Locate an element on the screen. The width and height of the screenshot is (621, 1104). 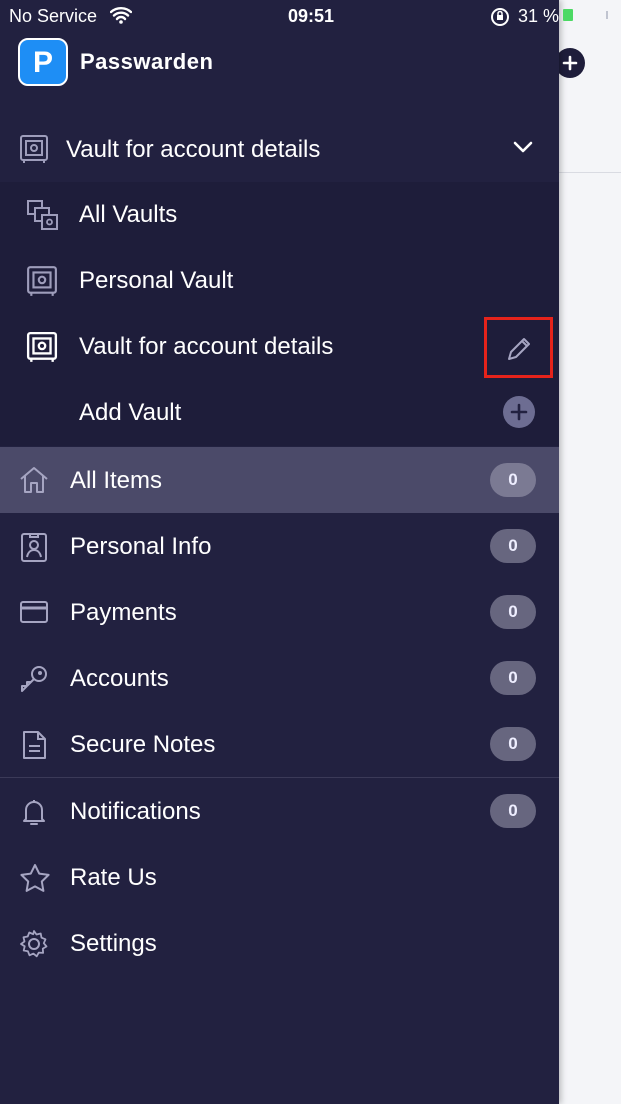
status-time: 09:51 is located at coordinates (311, 16).